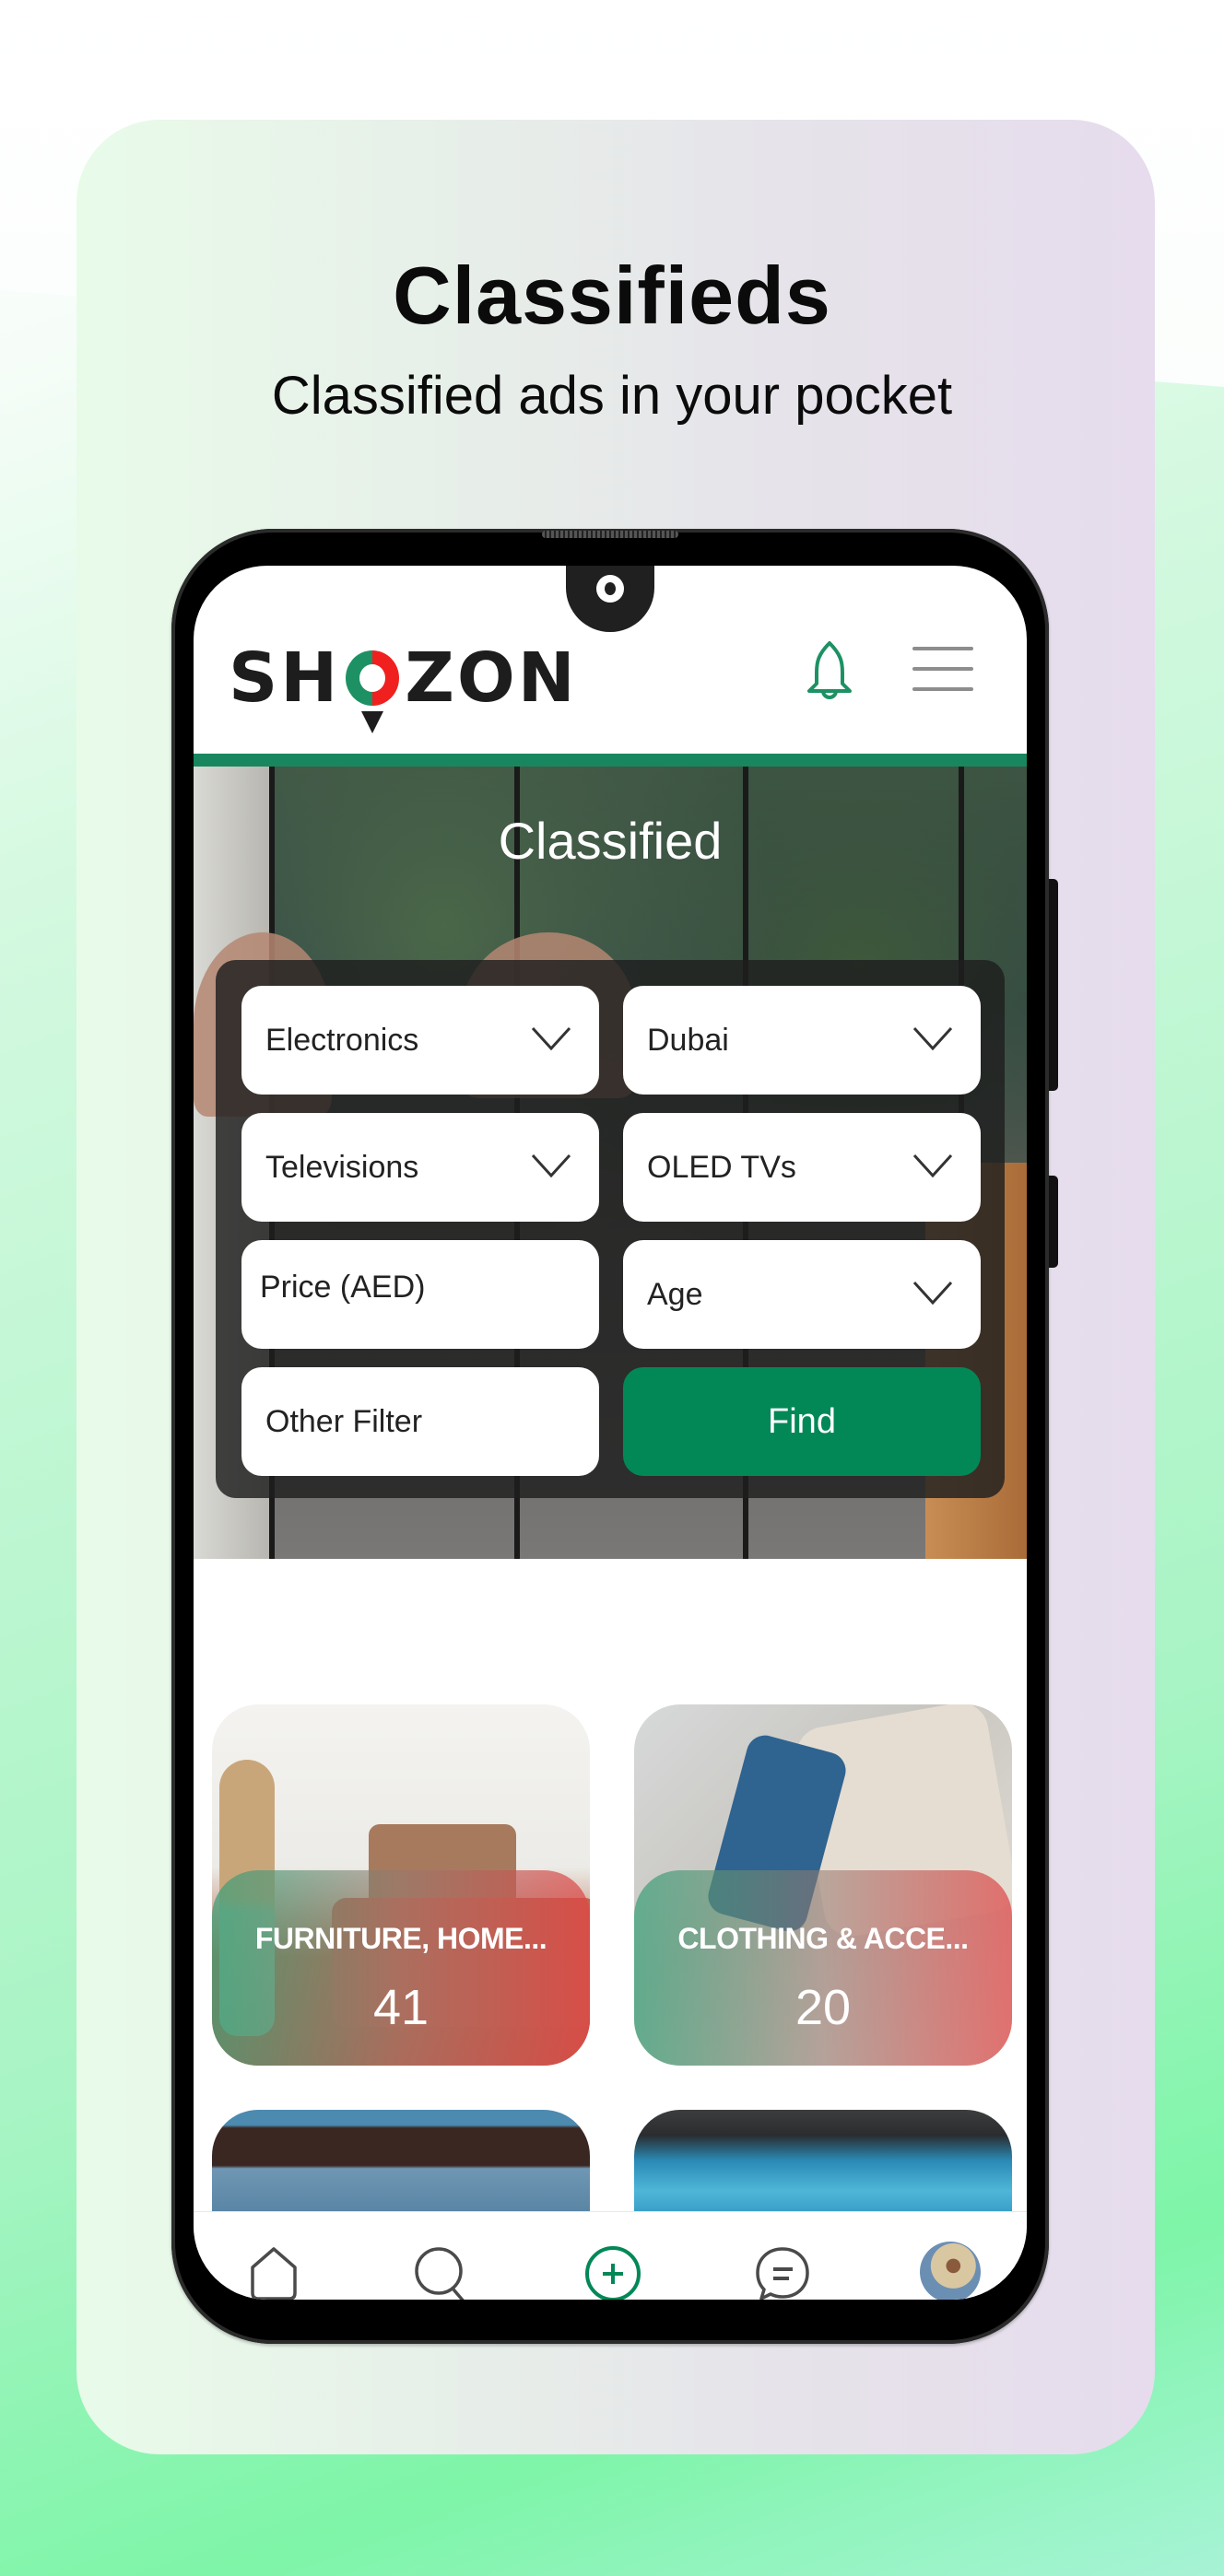 The height and width of the screenshot is (2576, 1224). What do you see at coordinates (1053, 985) in the screenshot?
I see `volume-button` at bounding box center [1053, 985].